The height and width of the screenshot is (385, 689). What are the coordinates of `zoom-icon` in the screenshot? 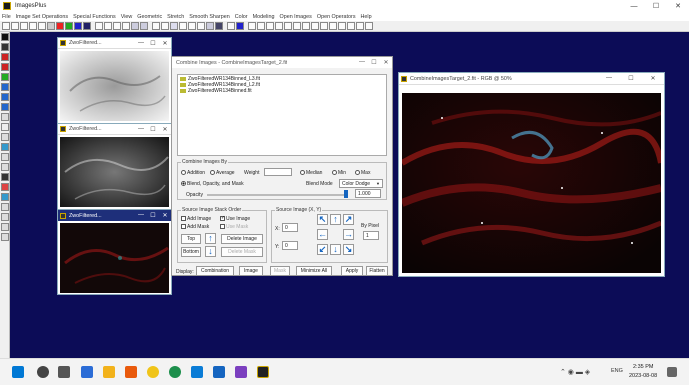 It's located at (252, 26).